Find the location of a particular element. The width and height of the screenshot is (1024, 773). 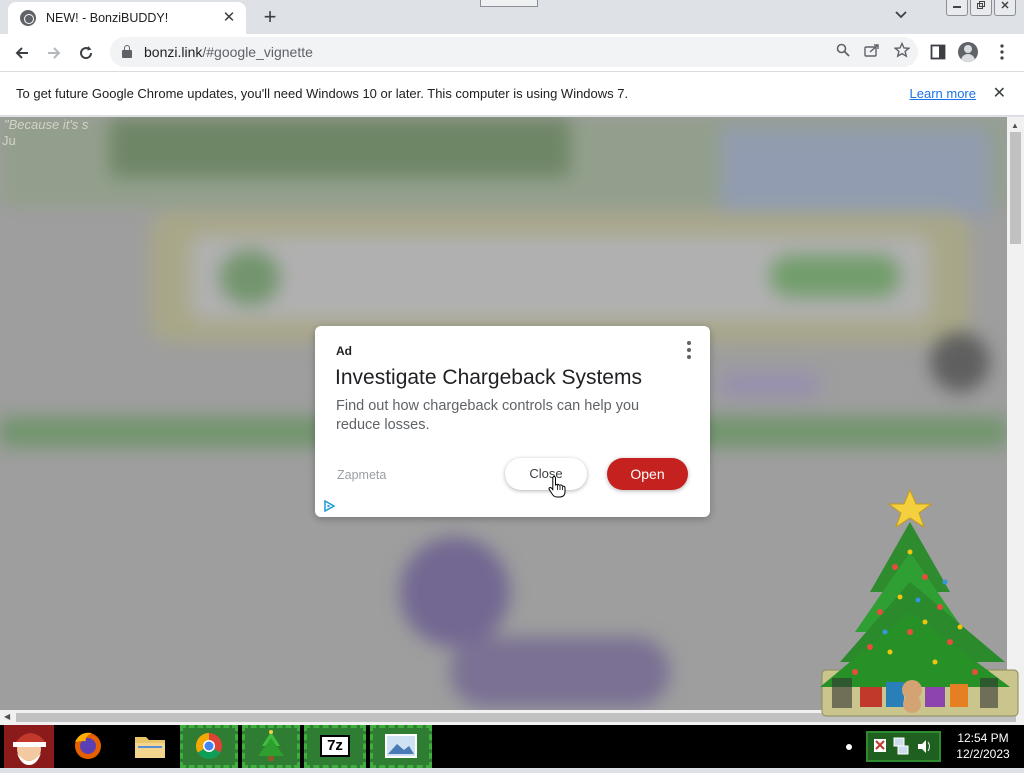

ad-close-button: Close is located at coordinates (546, 474).